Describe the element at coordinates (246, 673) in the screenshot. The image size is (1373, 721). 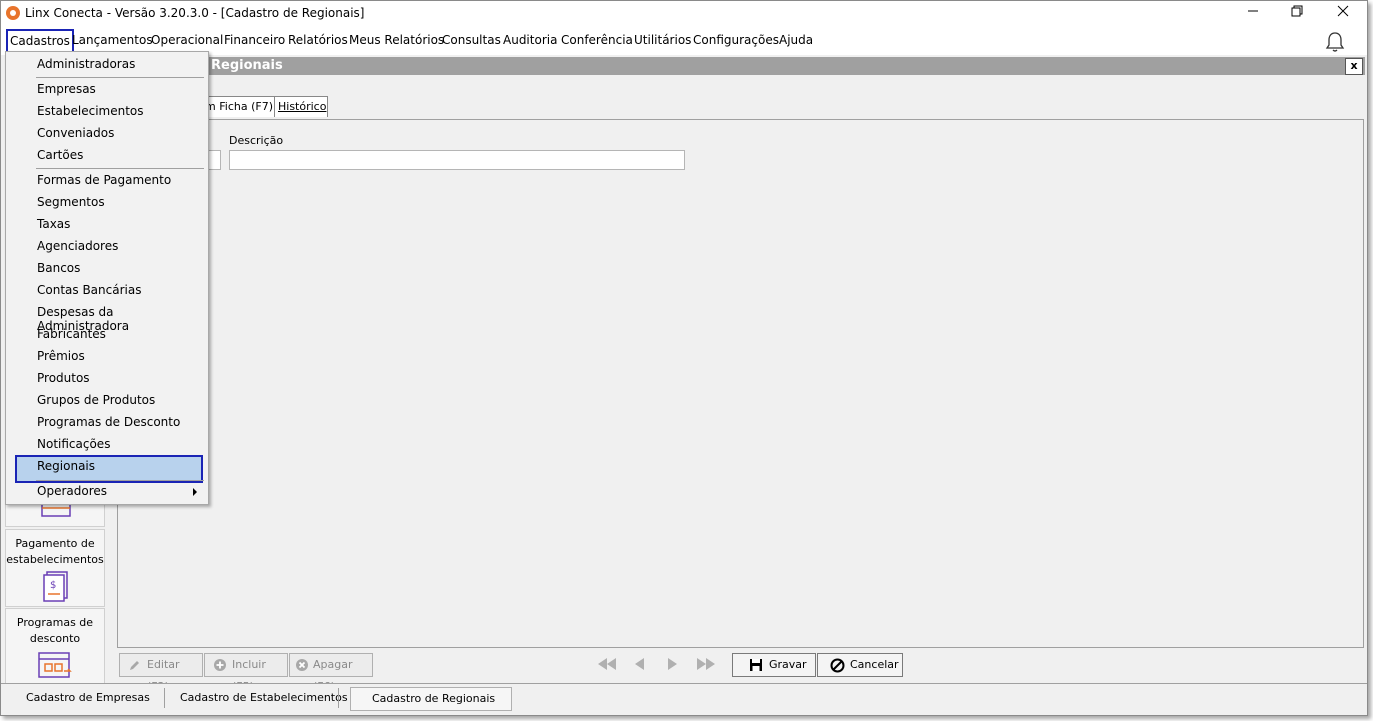
I see `include-button: Incluir (F5)` at that location.